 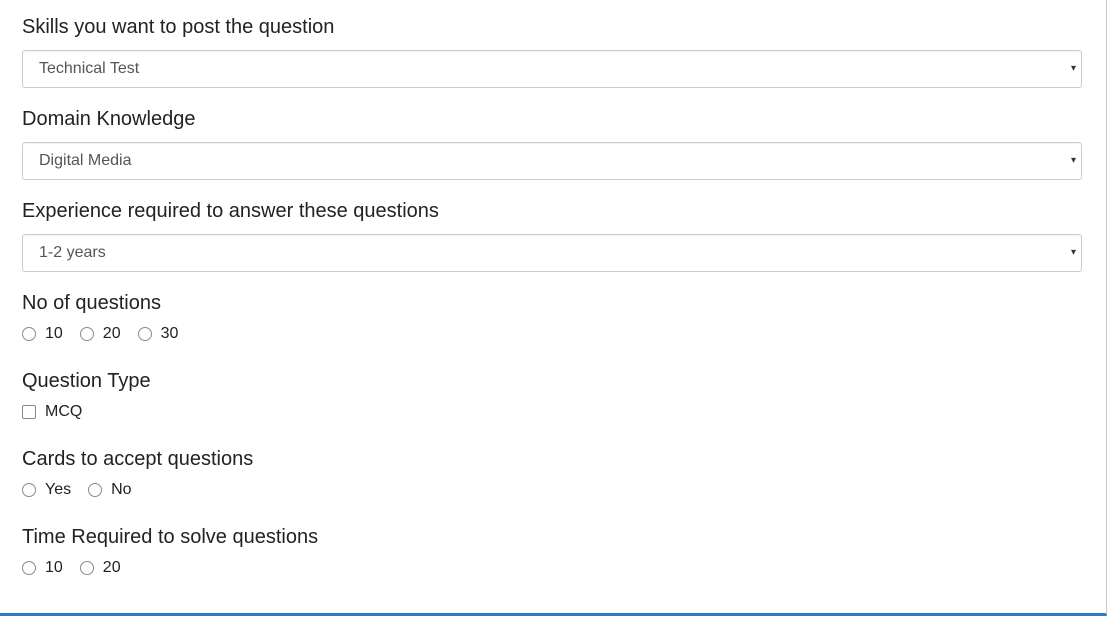 What do you see at coordinates (552, 568) in the screenshot?
I see `time-required-options: 10 20` at bounding box center [552, 568].